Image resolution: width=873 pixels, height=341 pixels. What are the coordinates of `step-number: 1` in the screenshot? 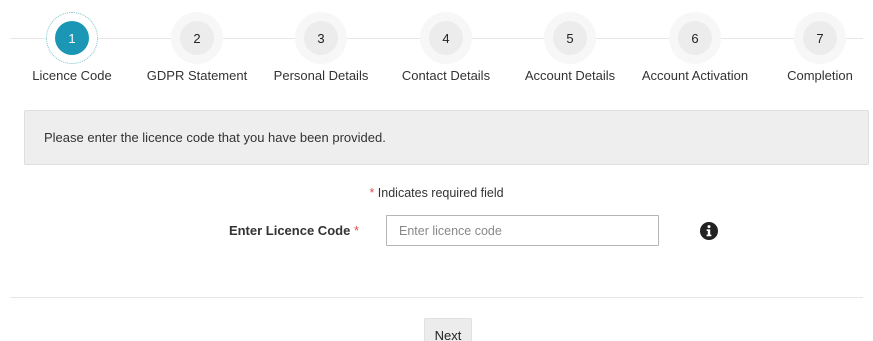 It's located at (72, 38).